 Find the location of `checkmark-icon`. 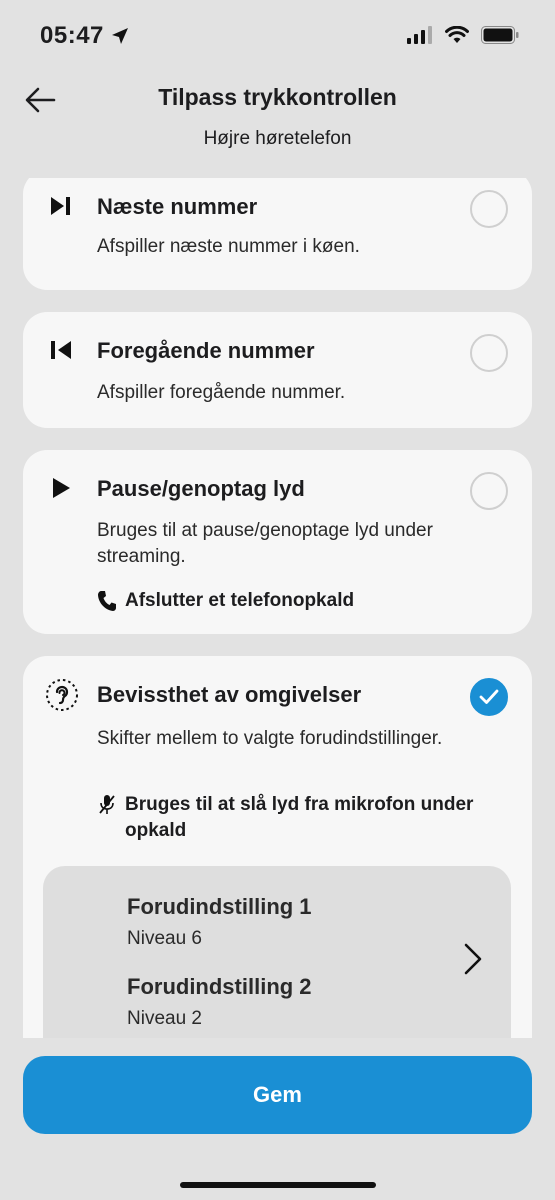

checkmark-icon is located at coordinates (489, 696).